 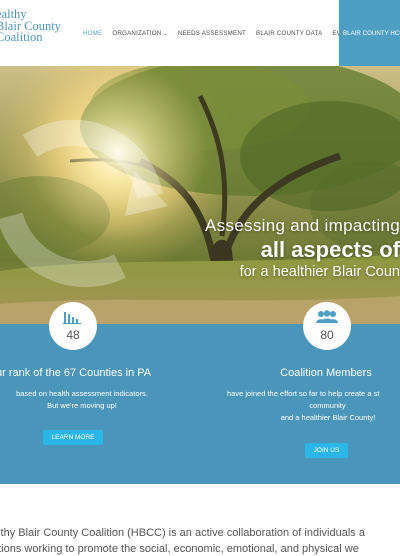 I want to click on hero-tagline-line-1: Assessing and impacting, so click(x=302, y=225).